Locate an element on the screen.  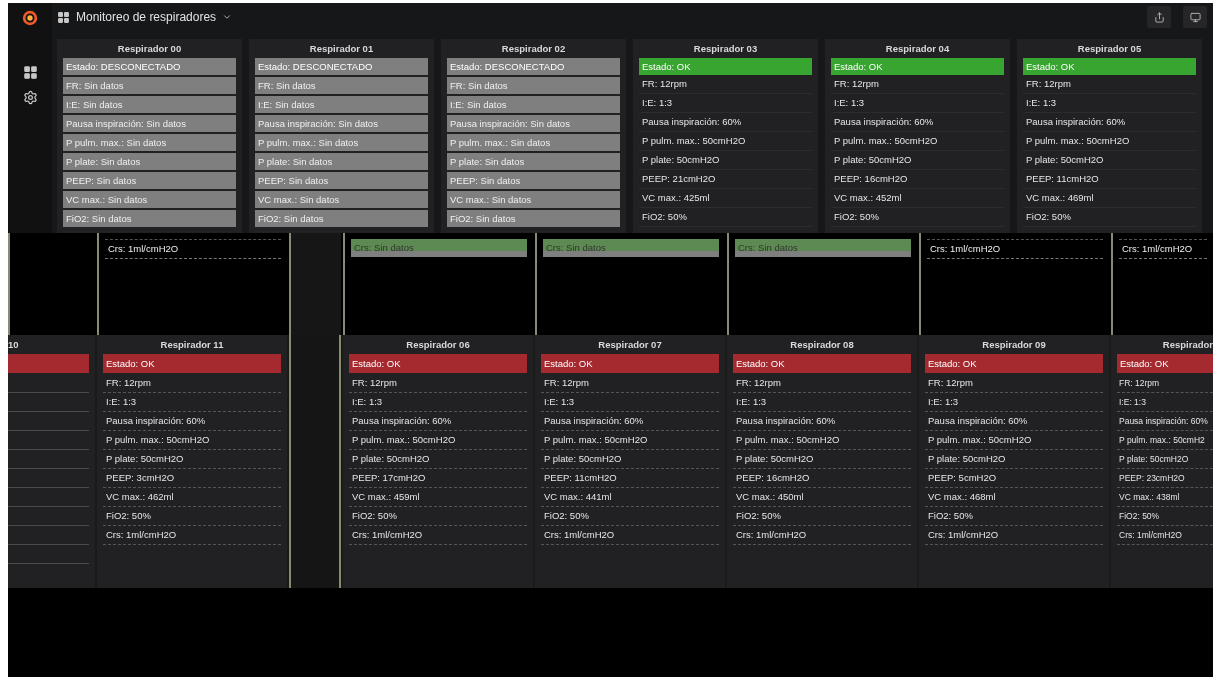
view-mode-button is located at coordinates (1195, 17).